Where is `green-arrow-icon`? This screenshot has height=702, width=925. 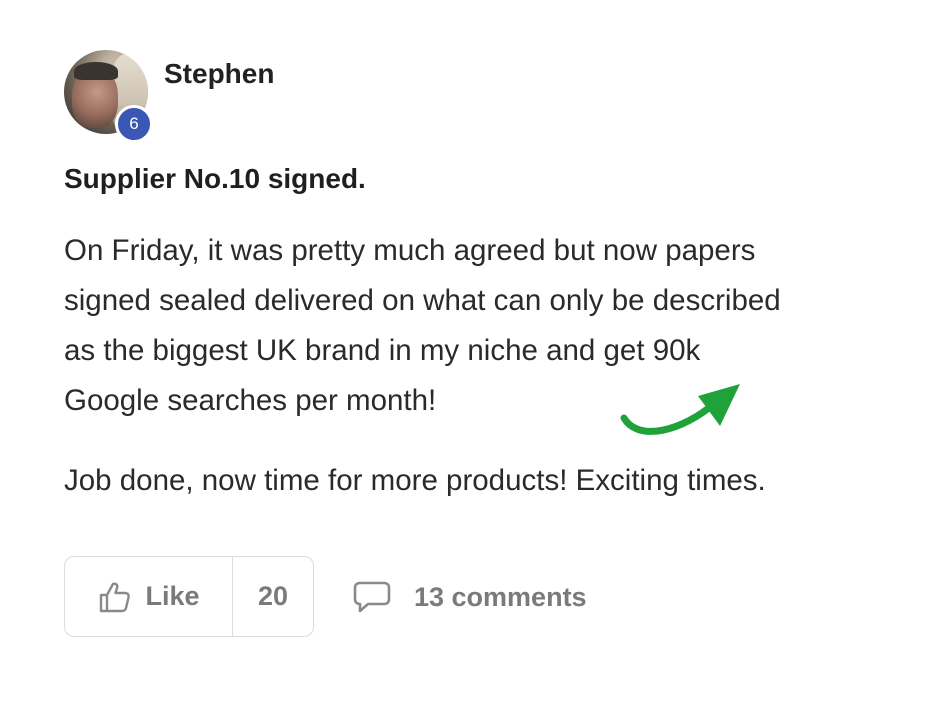
green-arrow-icon is located at coordinates (680, 409).